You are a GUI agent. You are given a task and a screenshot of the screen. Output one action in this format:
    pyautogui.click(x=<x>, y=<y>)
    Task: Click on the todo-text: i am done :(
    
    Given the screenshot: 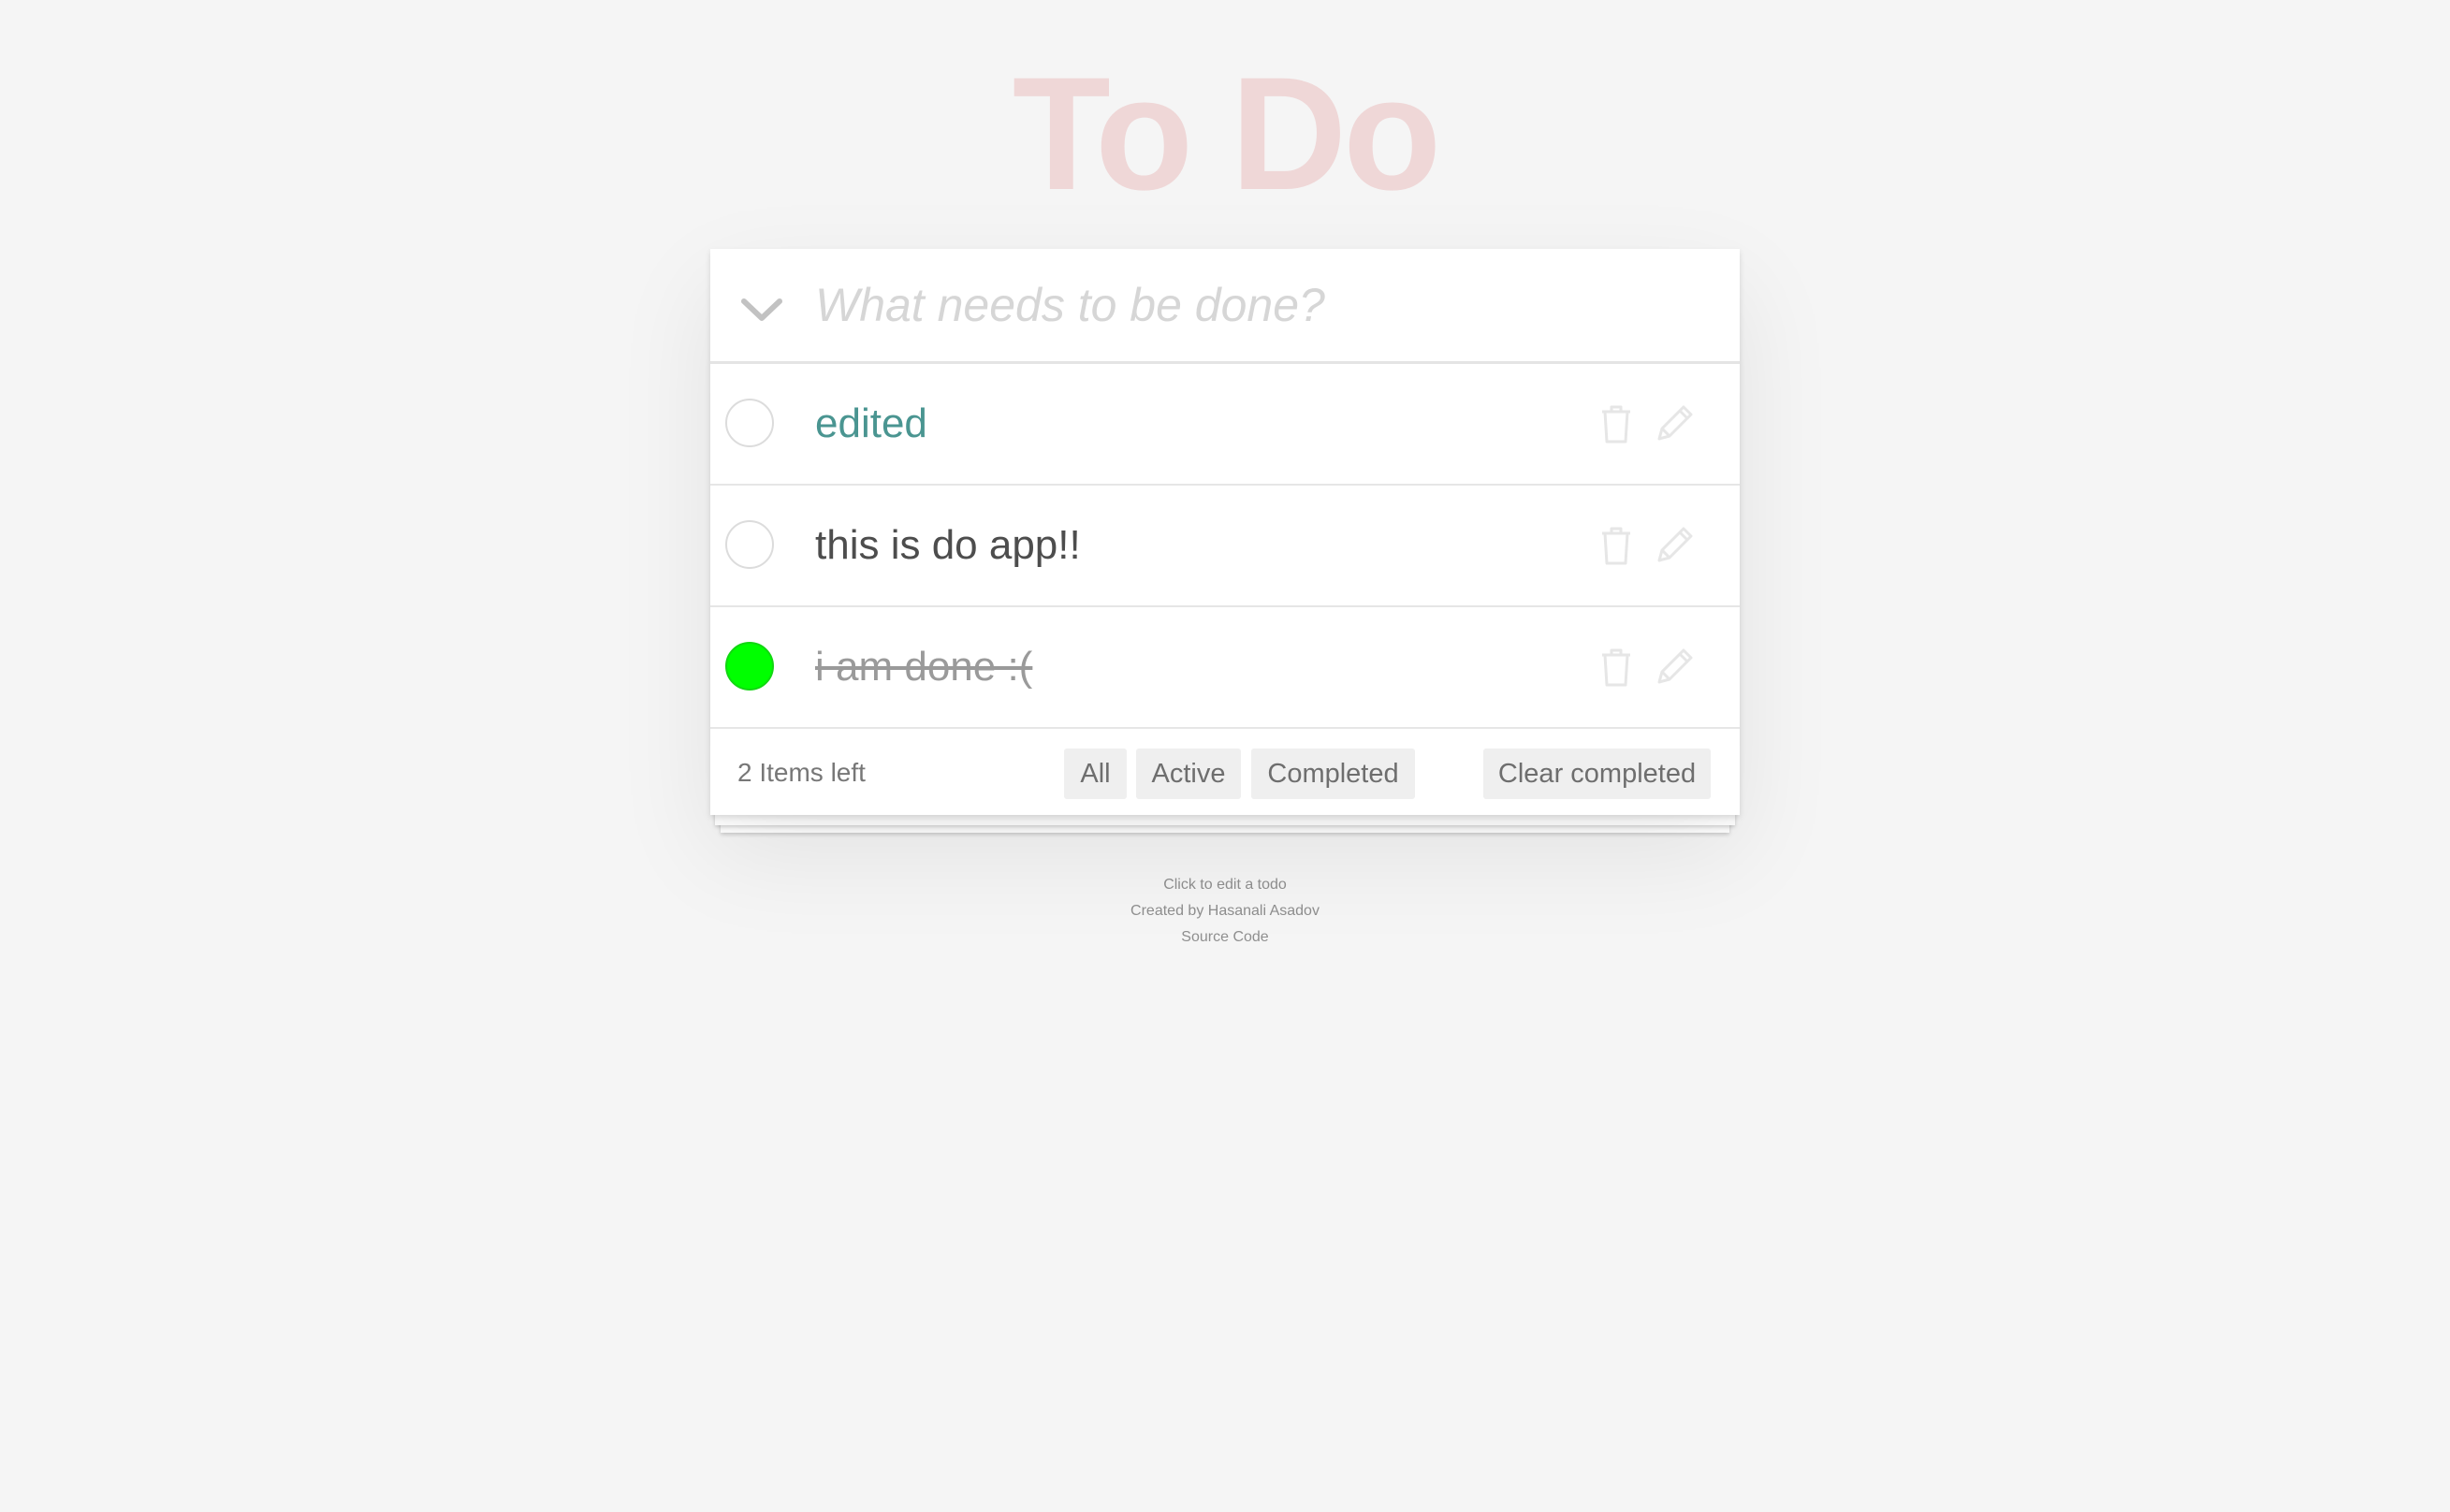 What is the action you would take?
    pyautogui.click(x=923, y=667)
    